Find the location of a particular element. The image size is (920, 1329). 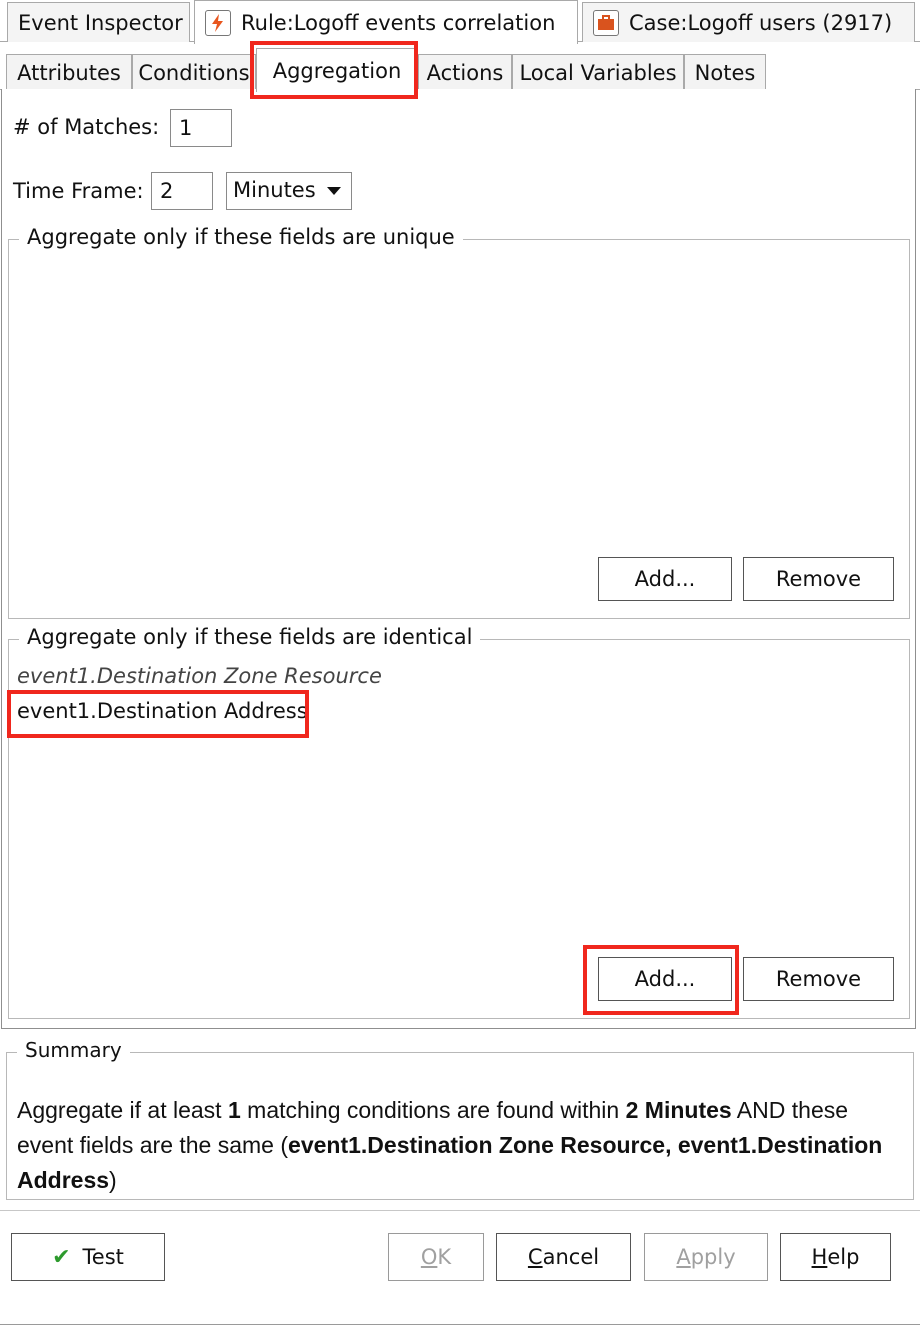

matches-input: 1 is located at coordinates (201, 128).